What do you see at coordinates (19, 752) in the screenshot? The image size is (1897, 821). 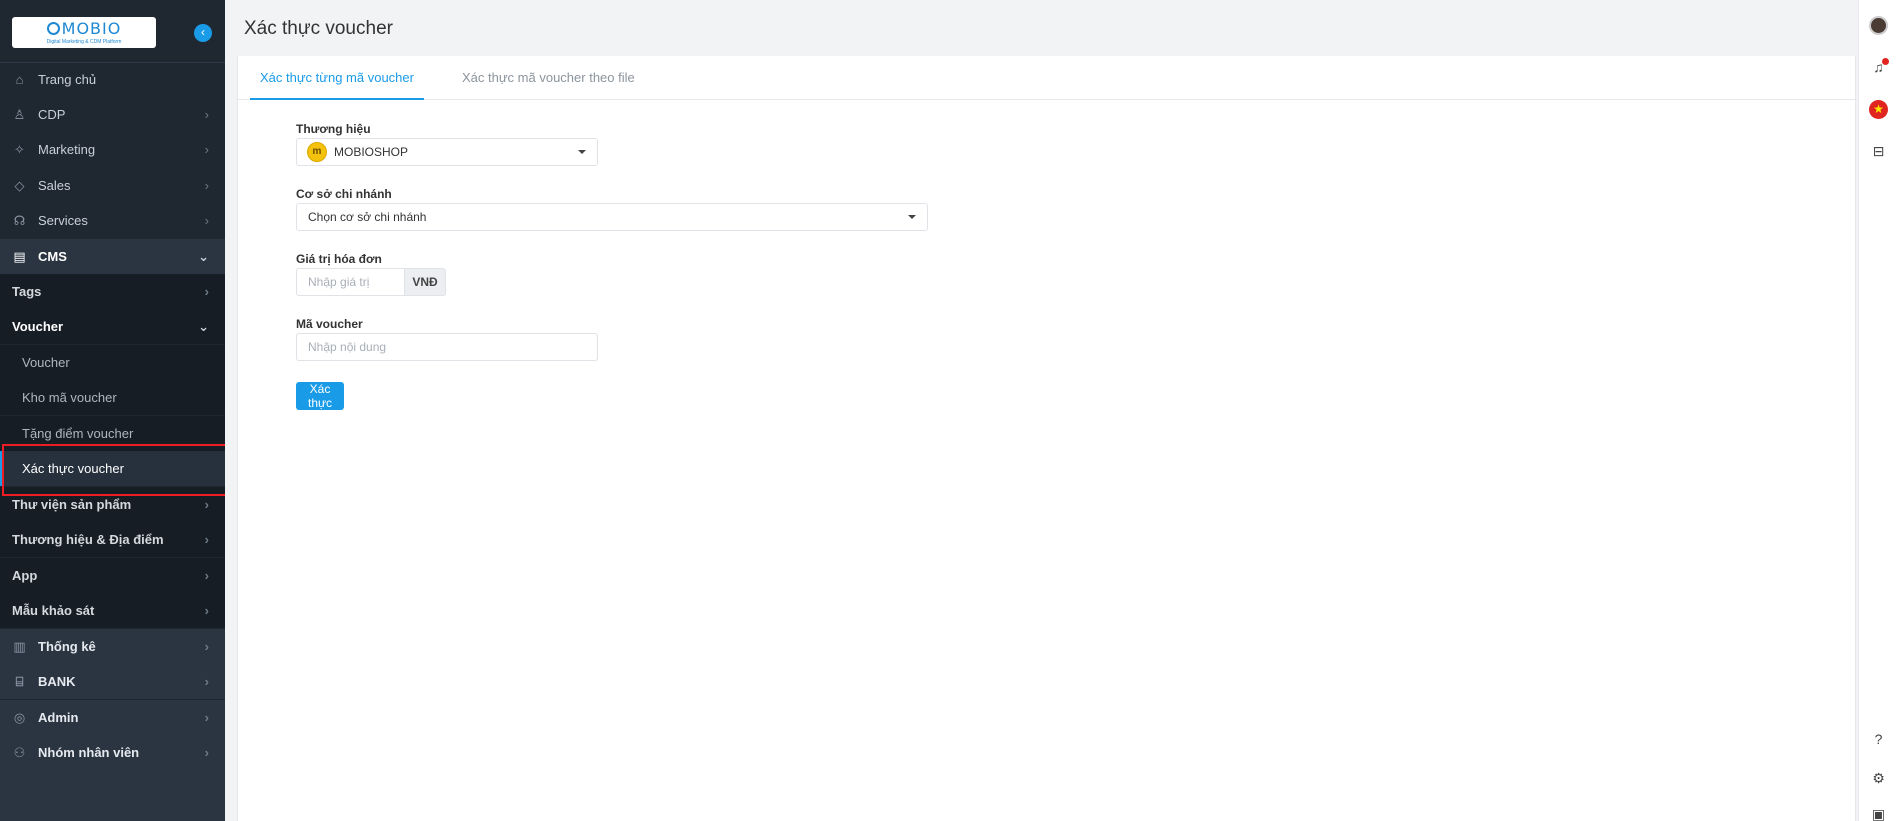 I see `team-icon: ⚇` at bounding box center [19, 752].